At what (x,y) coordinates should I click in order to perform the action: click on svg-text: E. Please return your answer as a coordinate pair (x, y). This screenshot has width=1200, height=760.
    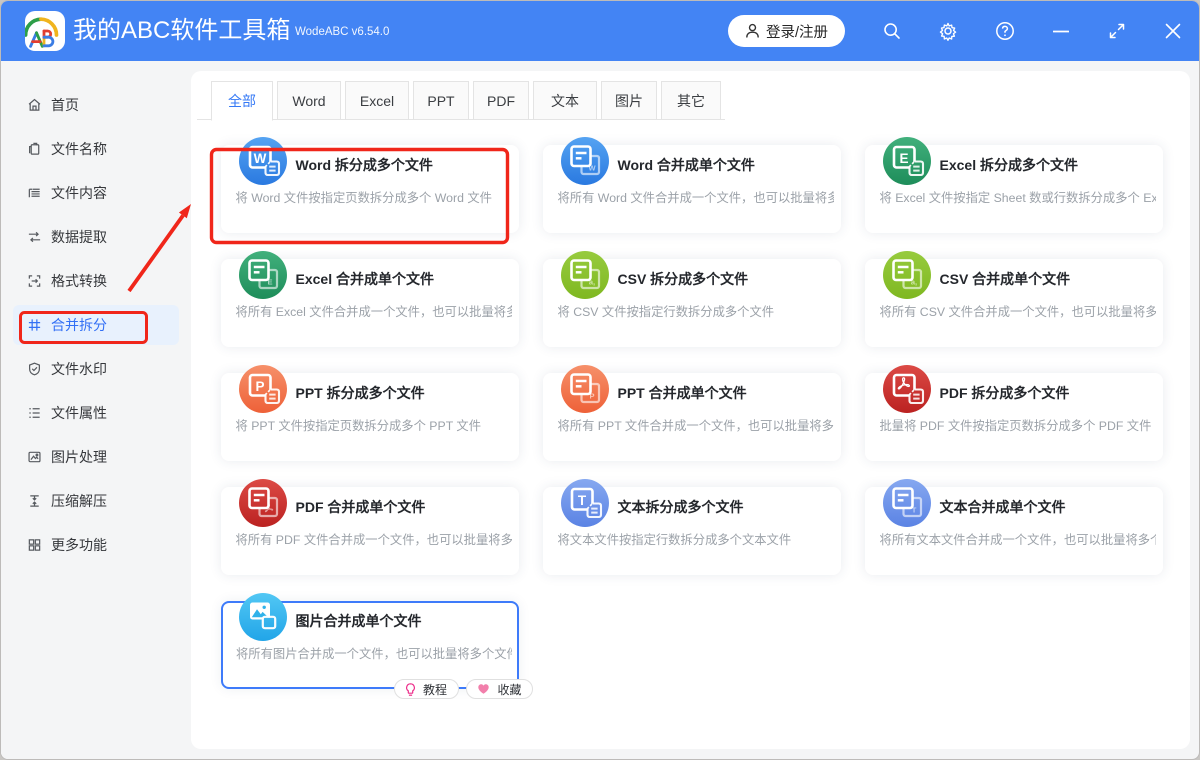
    Looking at the image, I should click on (903, 158).